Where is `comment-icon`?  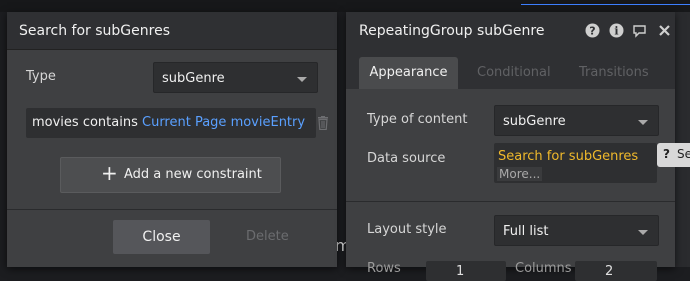 comment-icon is located at coordinates (639, 30).